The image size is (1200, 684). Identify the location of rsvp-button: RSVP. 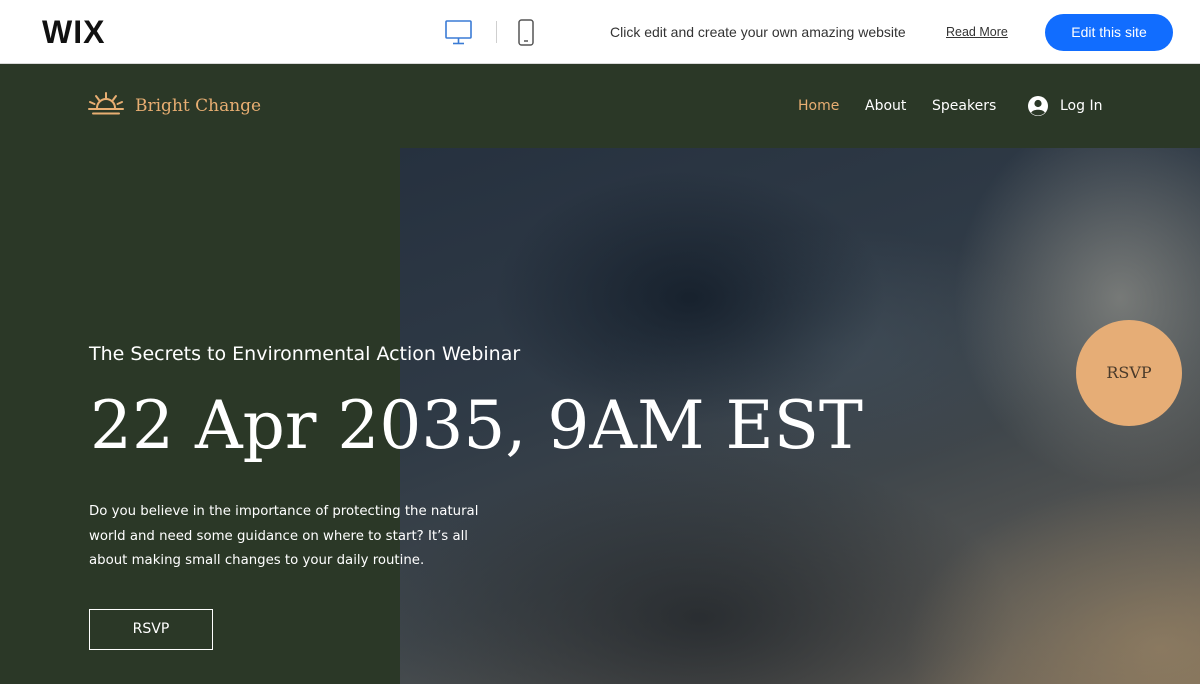
(151, 629).